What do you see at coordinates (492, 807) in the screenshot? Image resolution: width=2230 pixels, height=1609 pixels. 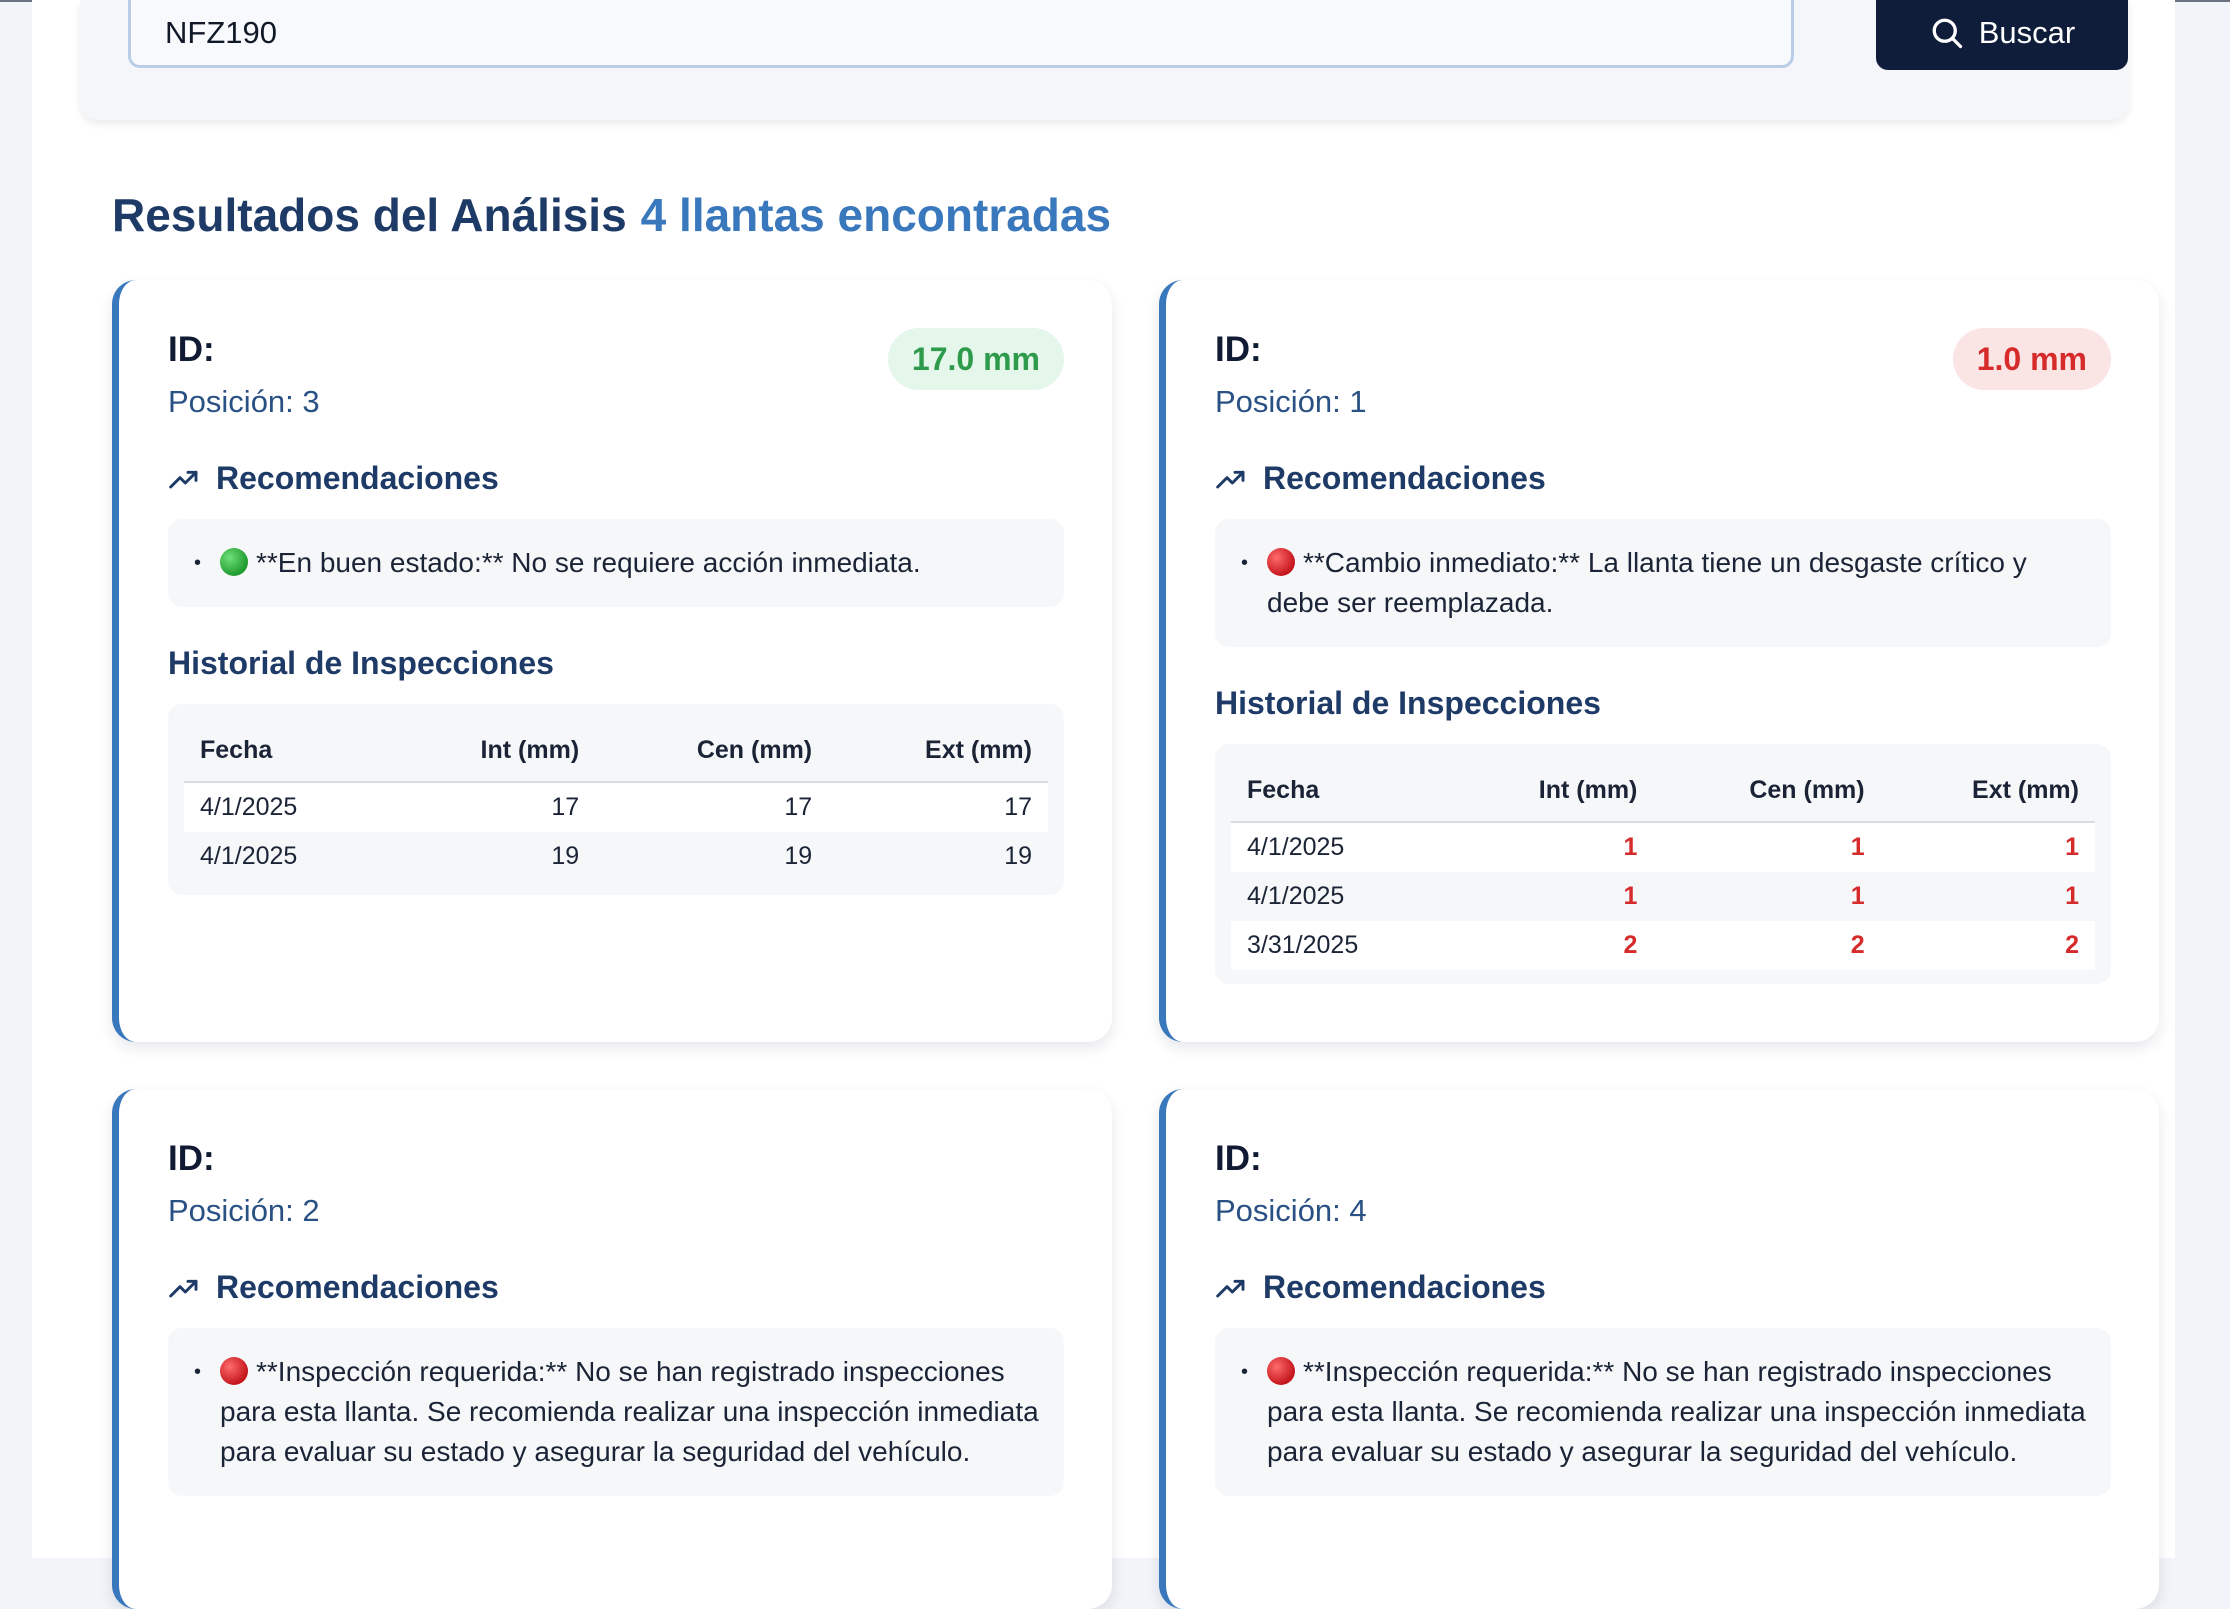 I see `cell-int: 17` at bounding box center [492, 807].